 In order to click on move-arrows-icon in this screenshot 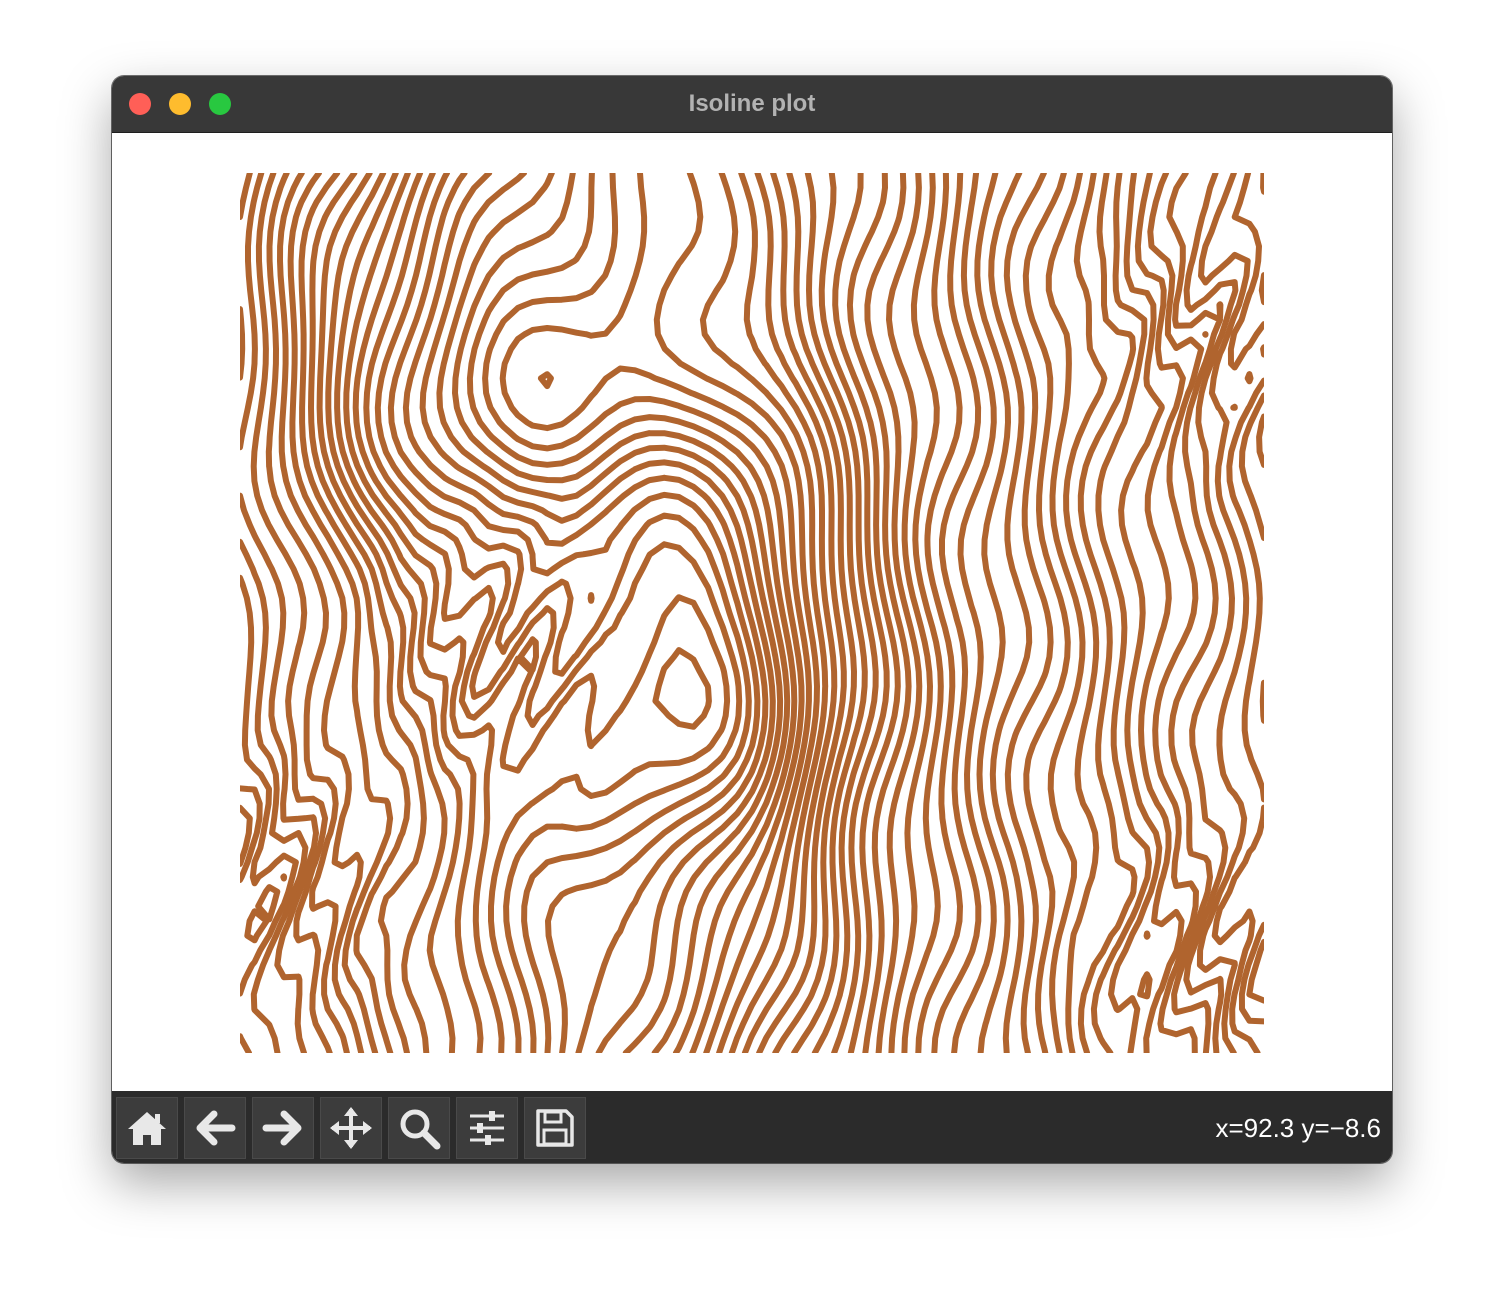, I will do `click(351, 1128)`.